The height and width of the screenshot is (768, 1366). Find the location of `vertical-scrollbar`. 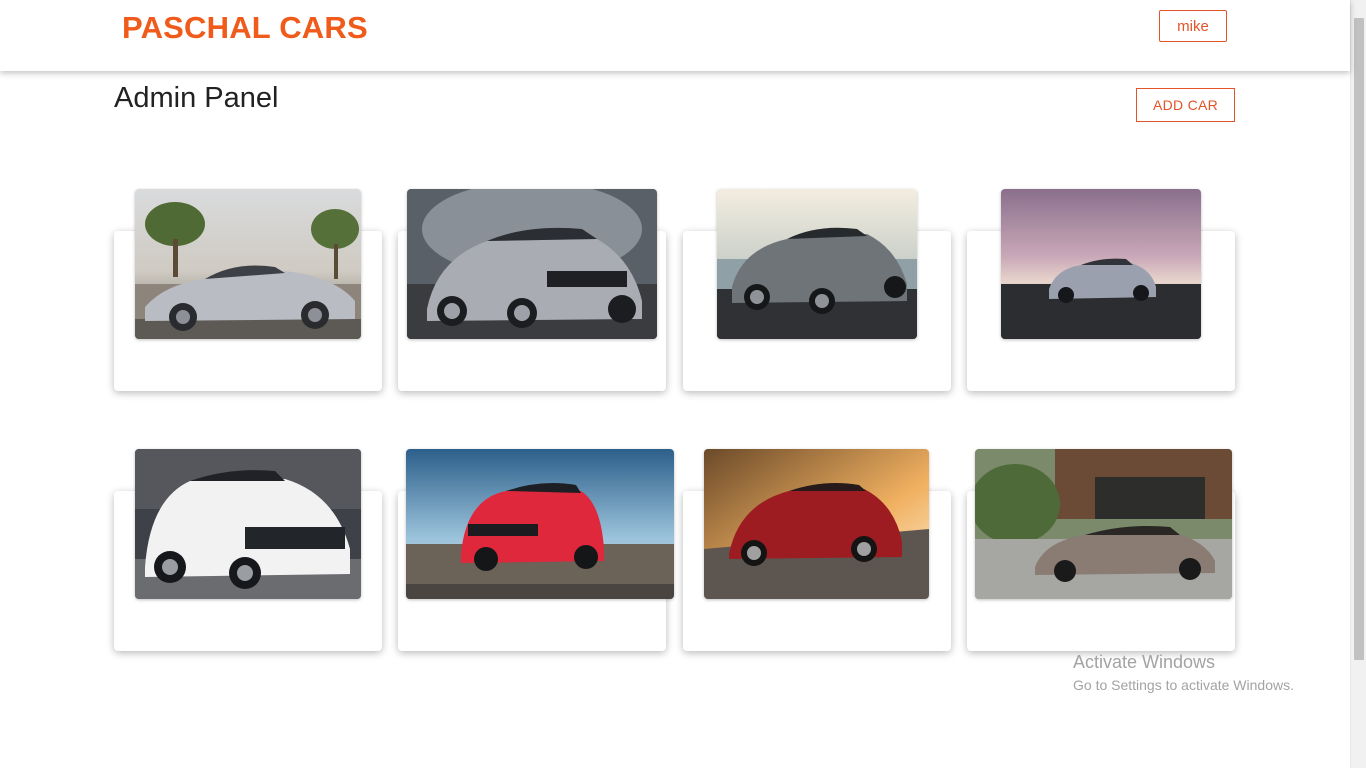

vertical-scrollbar is located at coordinates (1358, 384).